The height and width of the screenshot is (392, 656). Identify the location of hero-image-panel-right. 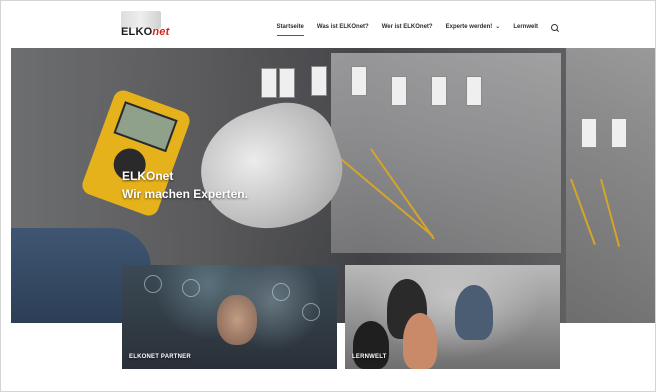
(610, 185).